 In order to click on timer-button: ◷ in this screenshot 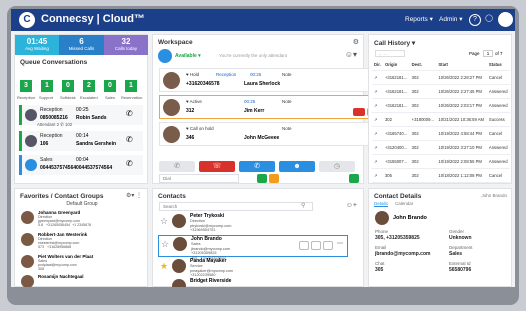, I will do `click(337, 166)`.